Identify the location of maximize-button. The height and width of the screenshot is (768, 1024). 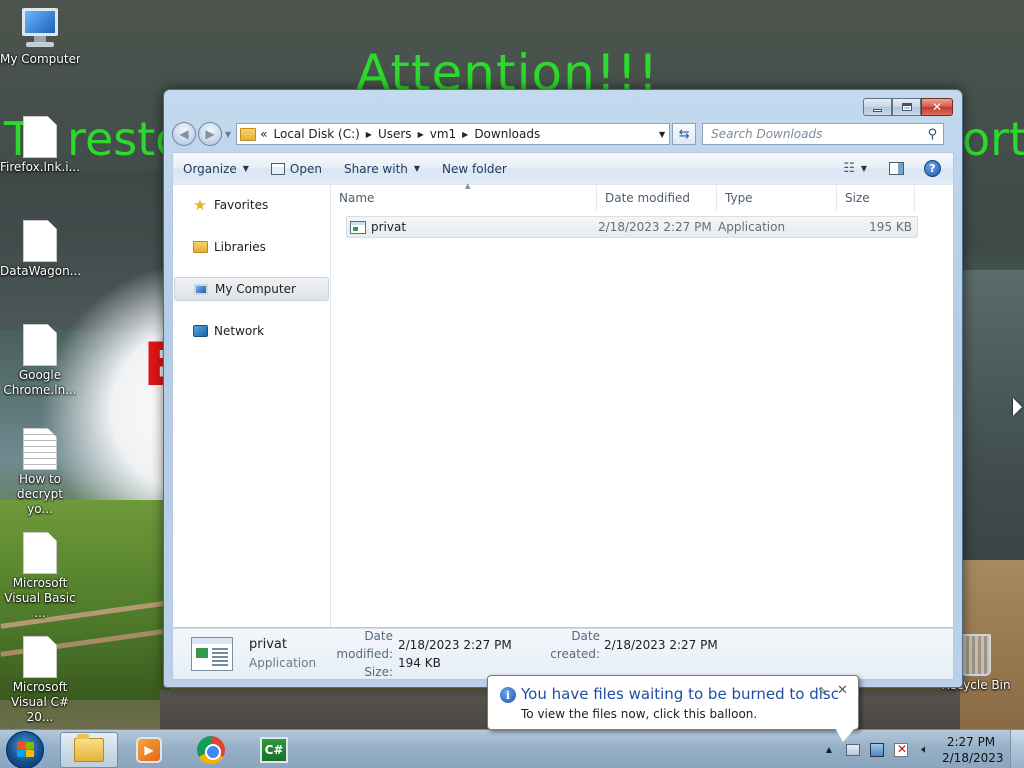
(906, 107).